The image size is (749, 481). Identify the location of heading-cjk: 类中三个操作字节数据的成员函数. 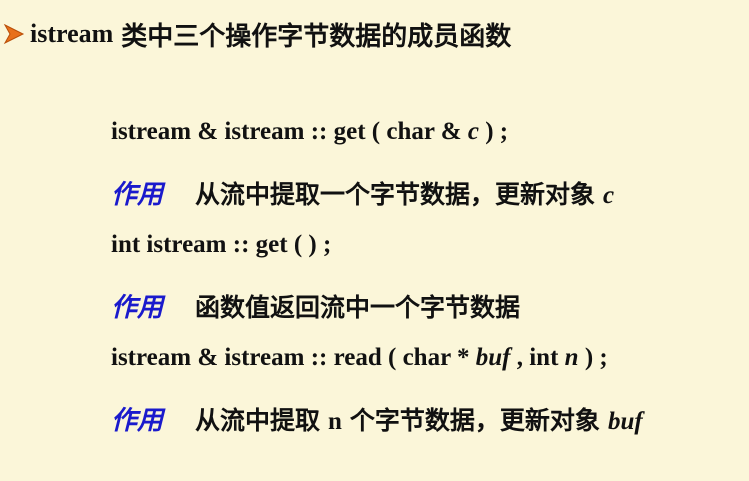
(316, 36).